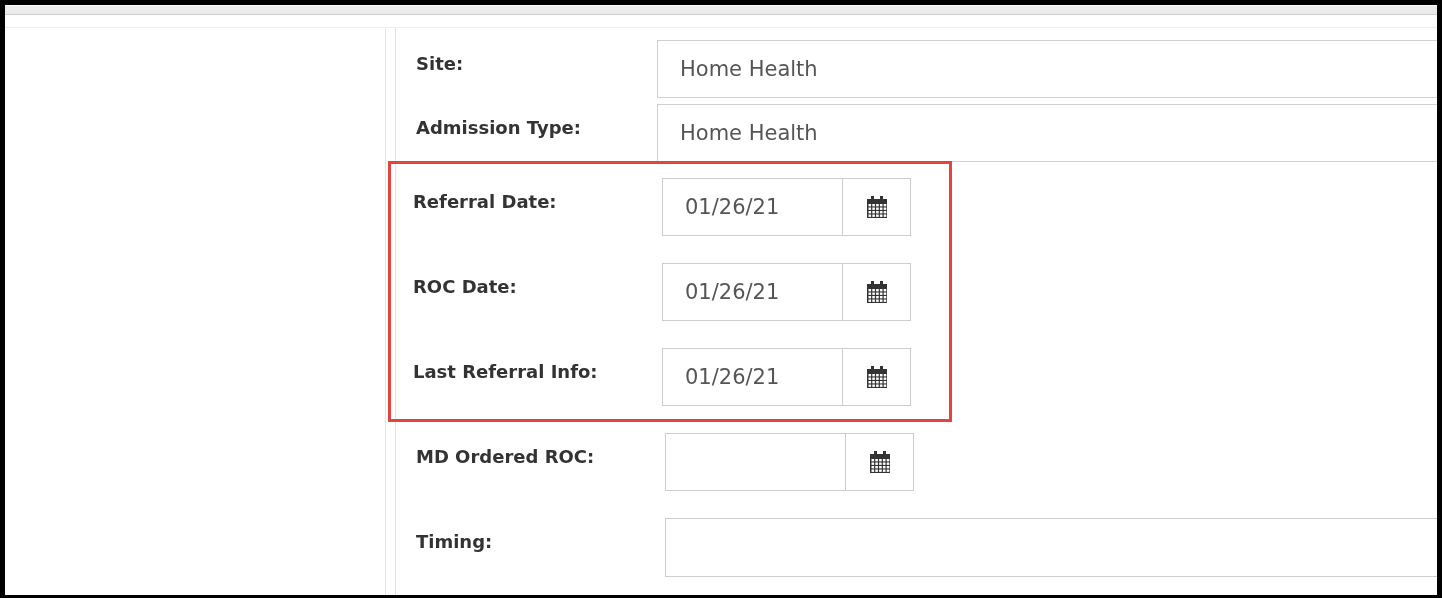  Describe the element at coordinates (506, 456) in the screenshot. I see `field-label: MD Ordered ROC:` at that location.